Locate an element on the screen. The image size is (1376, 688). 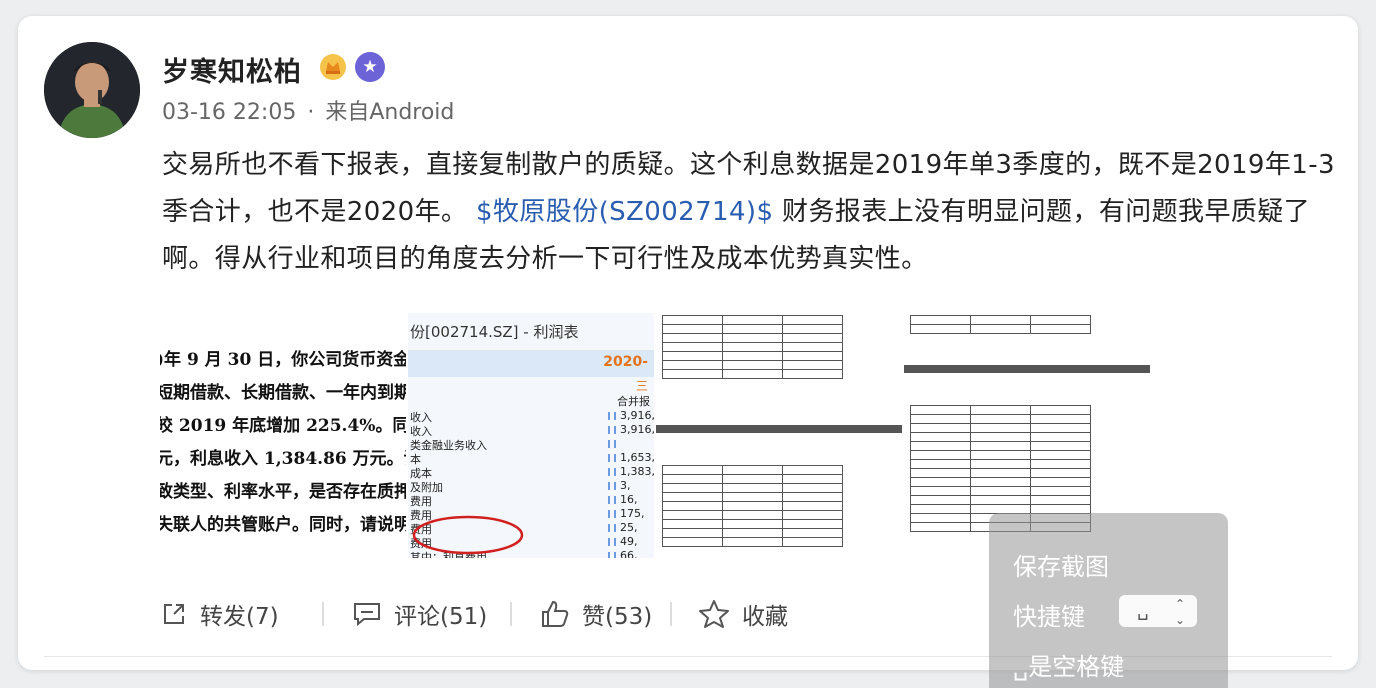
like-label: 赞(53) is located at coordinates (617, 617).